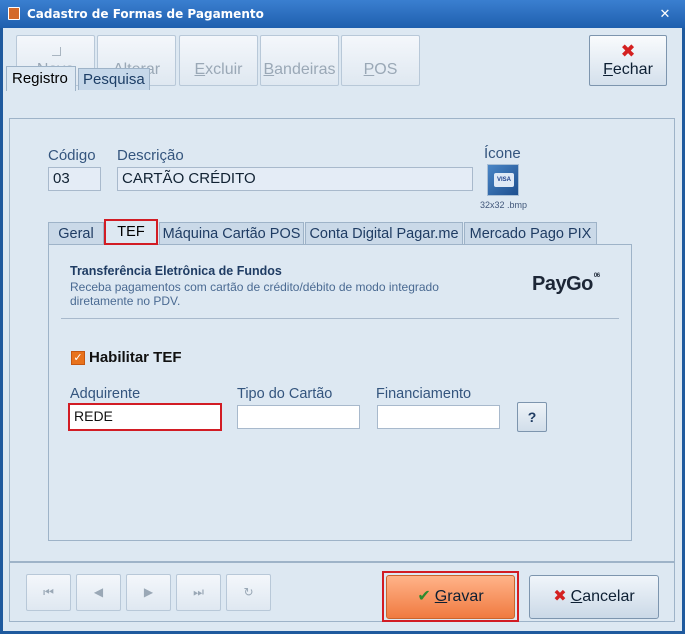  What do you see at coordinates (176, 271) in the screenshot?
I see `tef-title: Transferência Eletrônica de Fundos` at bounding box center [176, 271].